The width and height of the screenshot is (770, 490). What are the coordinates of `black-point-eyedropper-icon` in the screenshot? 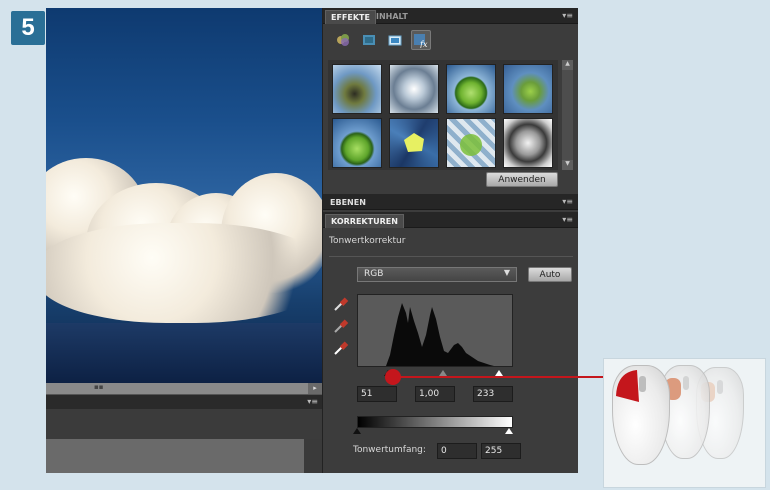 It's located at (341, 304).